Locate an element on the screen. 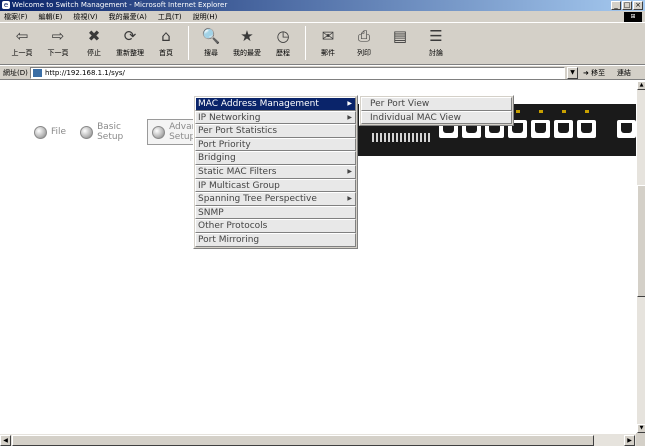  menu-item: IP Multicast Group is located at coordinates (275, 185).